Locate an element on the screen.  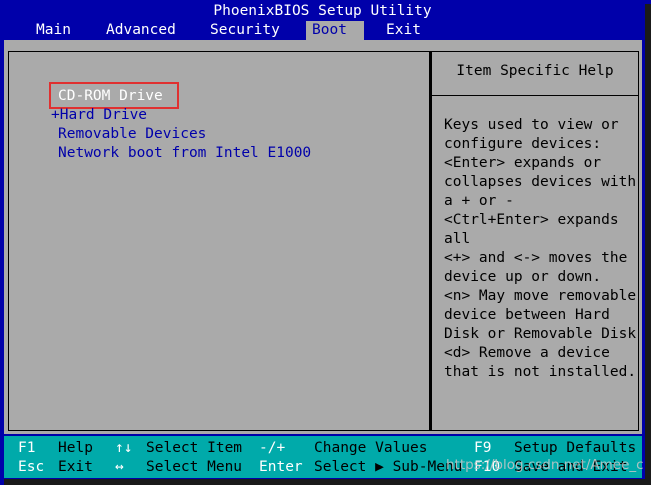
key-minus-plus-label: Change Values is located at coordinates (371, 448).